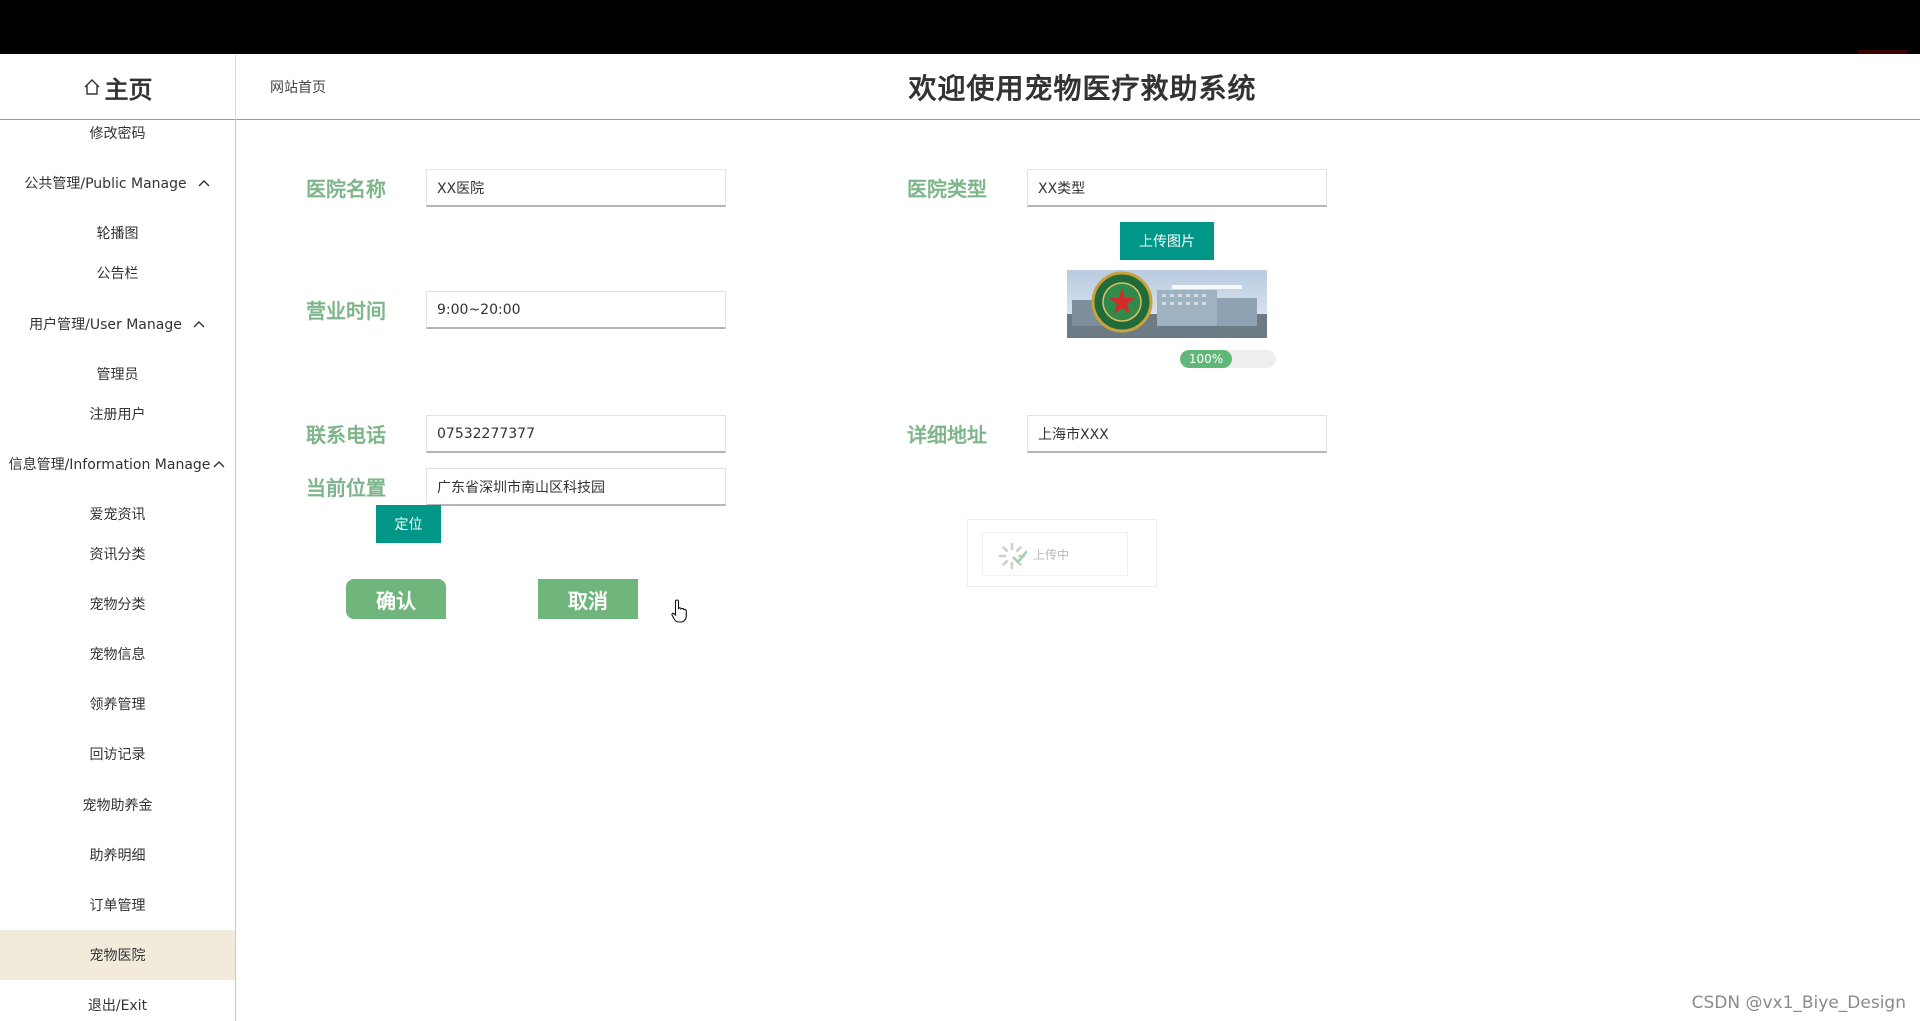 Image resolution: width=1920 pixels, height=1021 pixels. Describe the element at coordinates (346, 487) in the screenshot. I see `location-label: 当前位置` at that location.